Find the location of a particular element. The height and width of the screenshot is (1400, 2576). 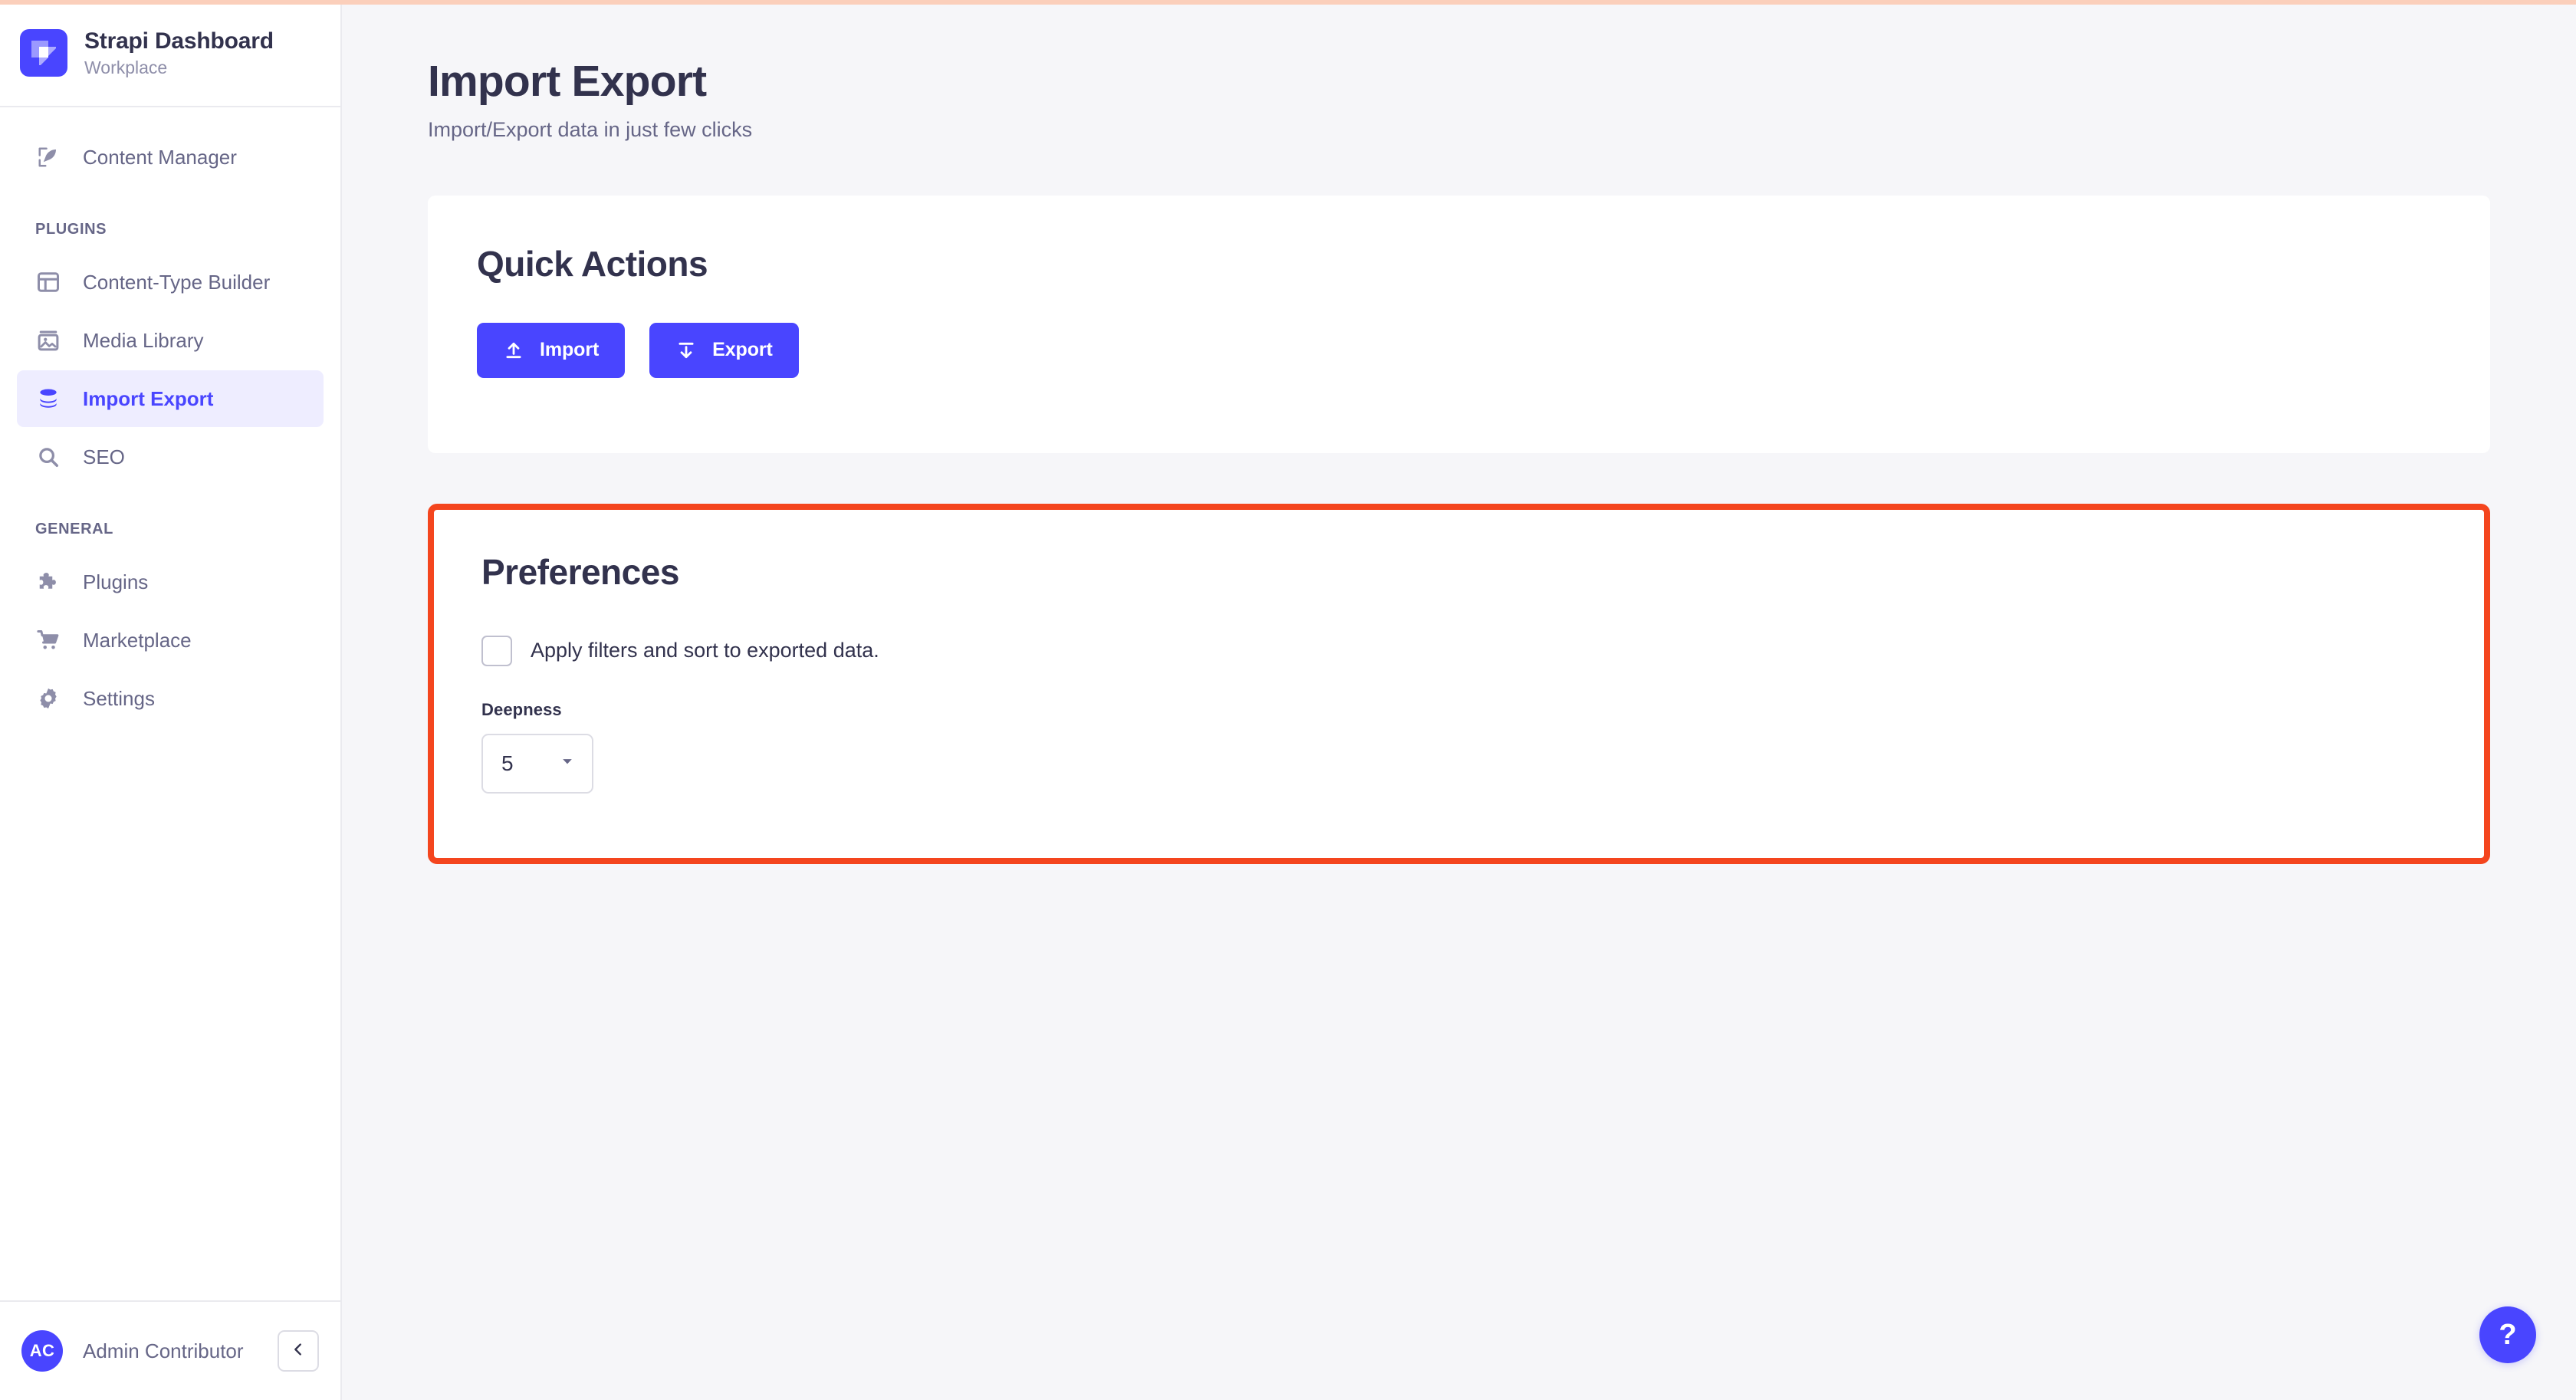

puzzle-piece-icon is located at coordinates (48, 582).